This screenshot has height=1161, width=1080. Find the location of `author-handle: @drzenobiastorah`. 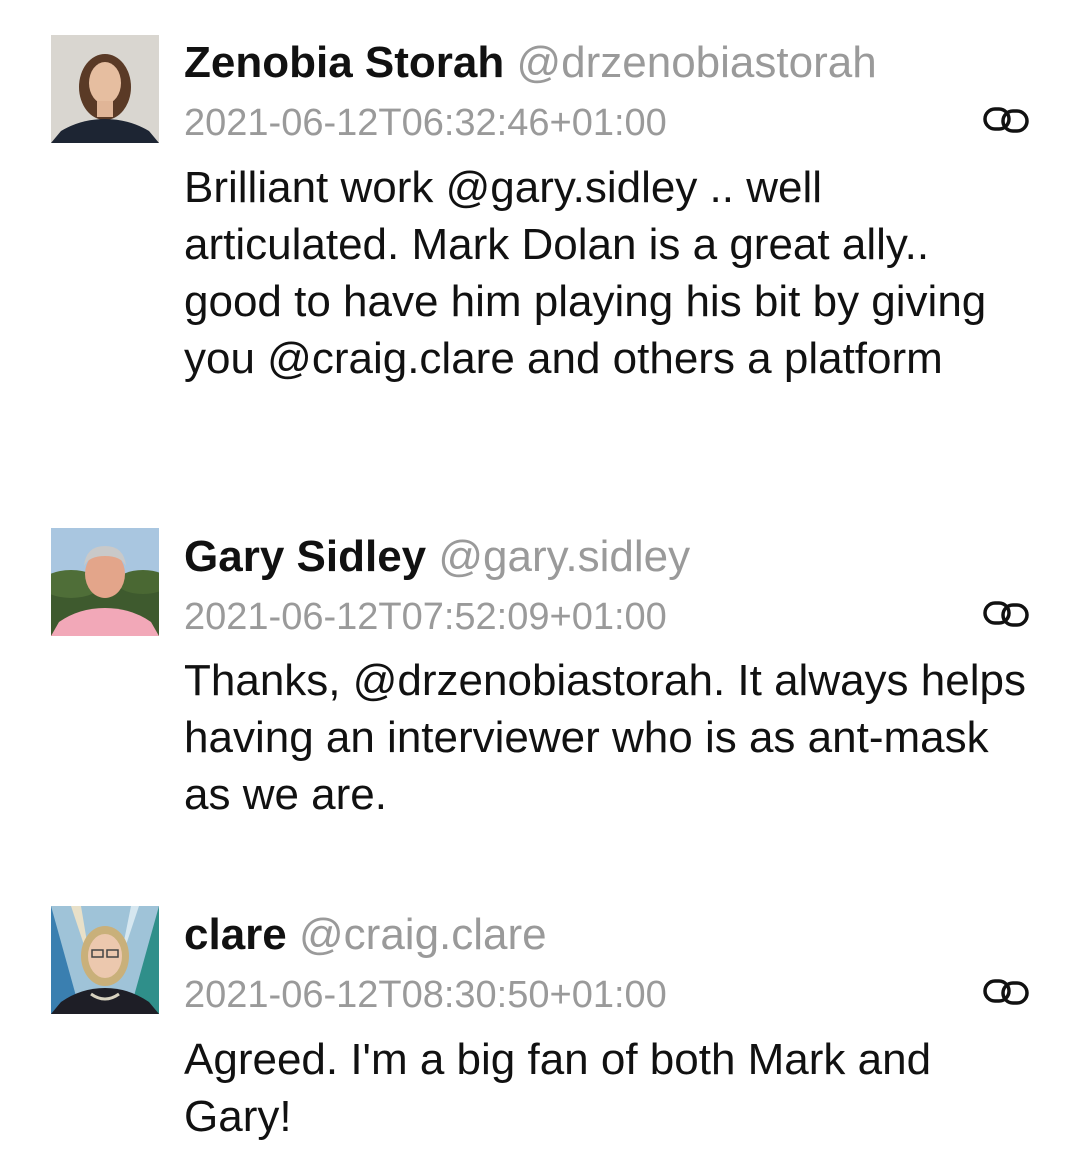

author-handle: @drzenobiastorah is located at coordinates (696, 62).